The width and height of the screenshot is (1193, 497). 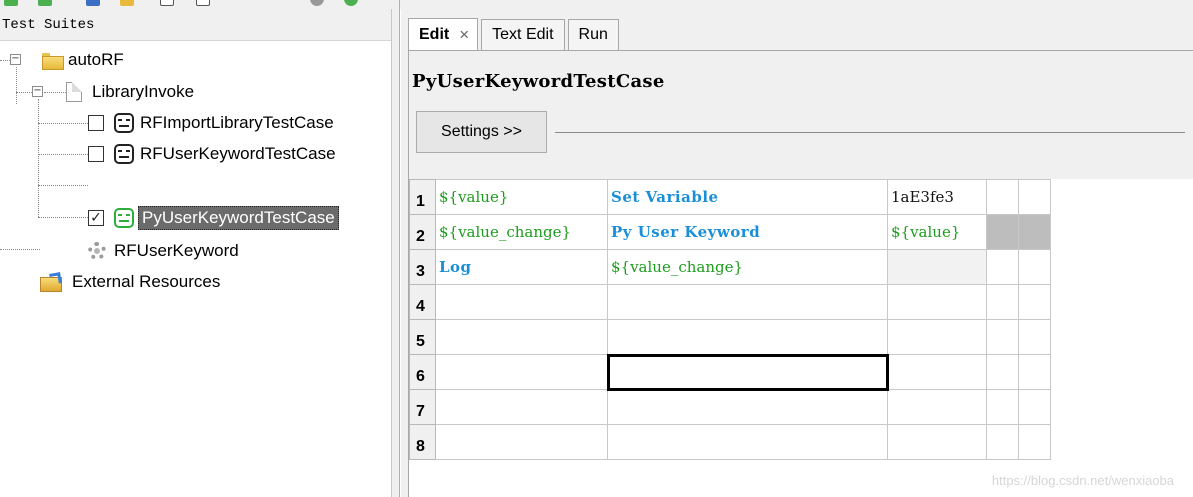 I want to click on row-number: 8, so click(x=422, y=442).